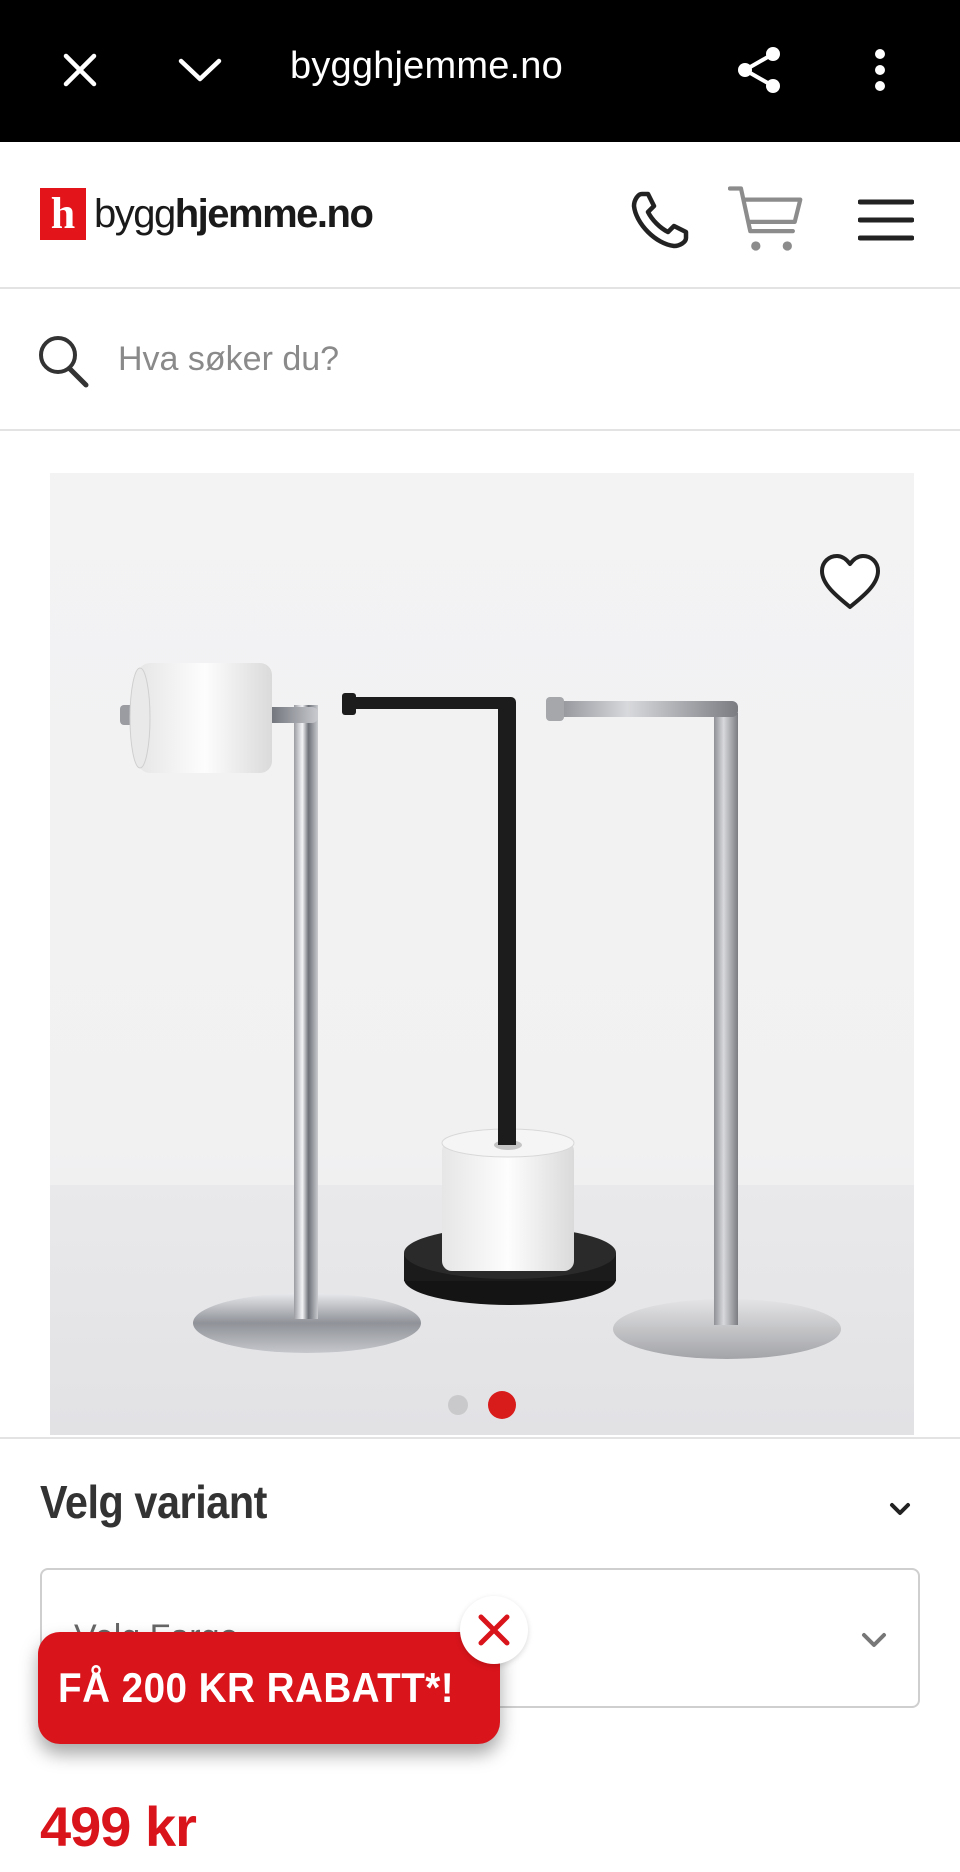  I want to click on site-header: h bygghjemme.no, so click(480, 215).